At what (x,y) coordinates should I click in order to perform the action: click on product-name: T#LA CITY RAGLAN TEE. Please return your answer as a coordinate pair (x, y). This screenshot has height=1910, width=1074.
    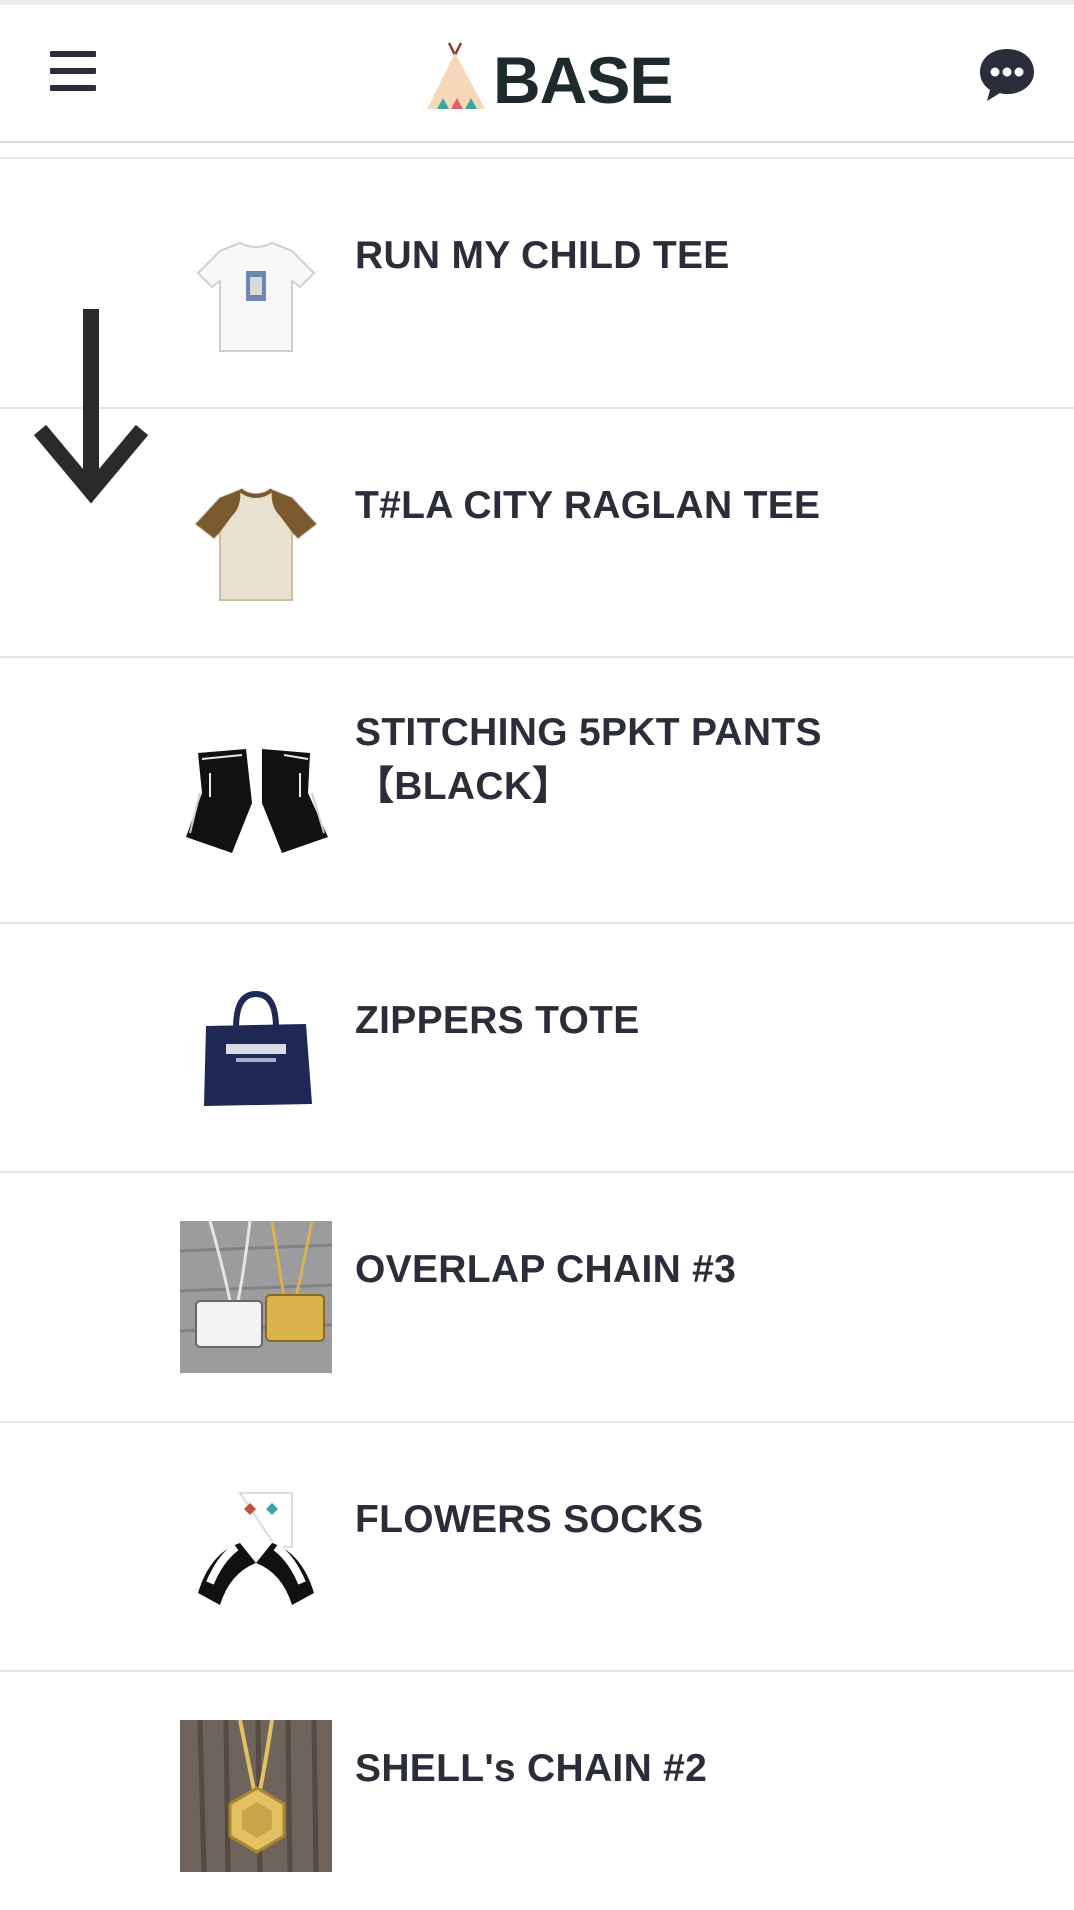
    Looking at the image, I should click on (588, 505).